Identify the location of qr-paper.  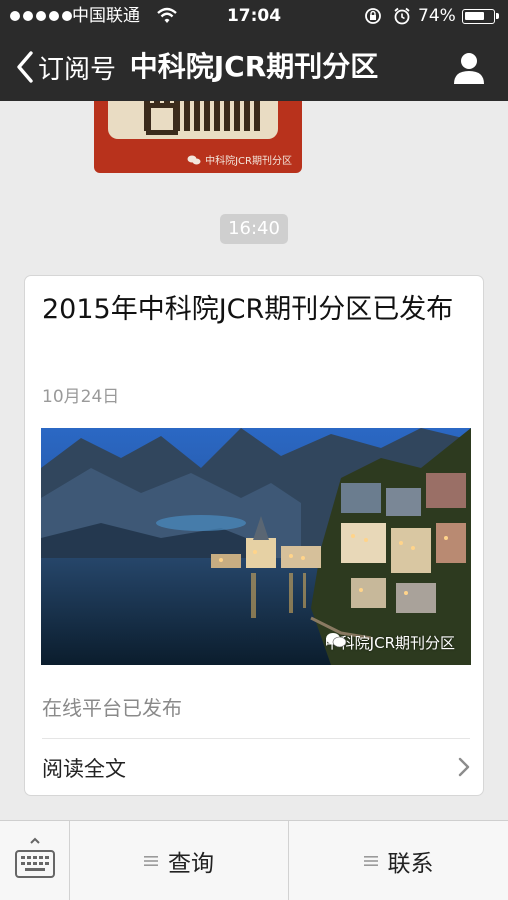
(193, 120).